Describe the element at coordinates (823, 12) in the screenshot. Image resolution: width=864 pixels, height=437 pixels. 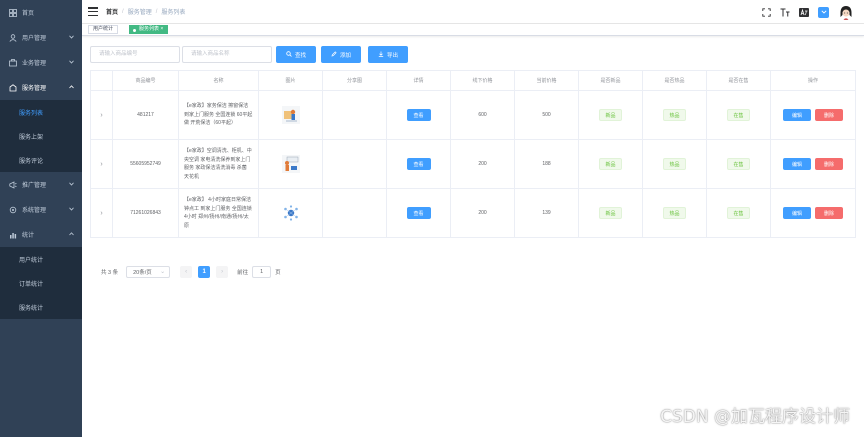
I see `theme-select-icon` at that location.